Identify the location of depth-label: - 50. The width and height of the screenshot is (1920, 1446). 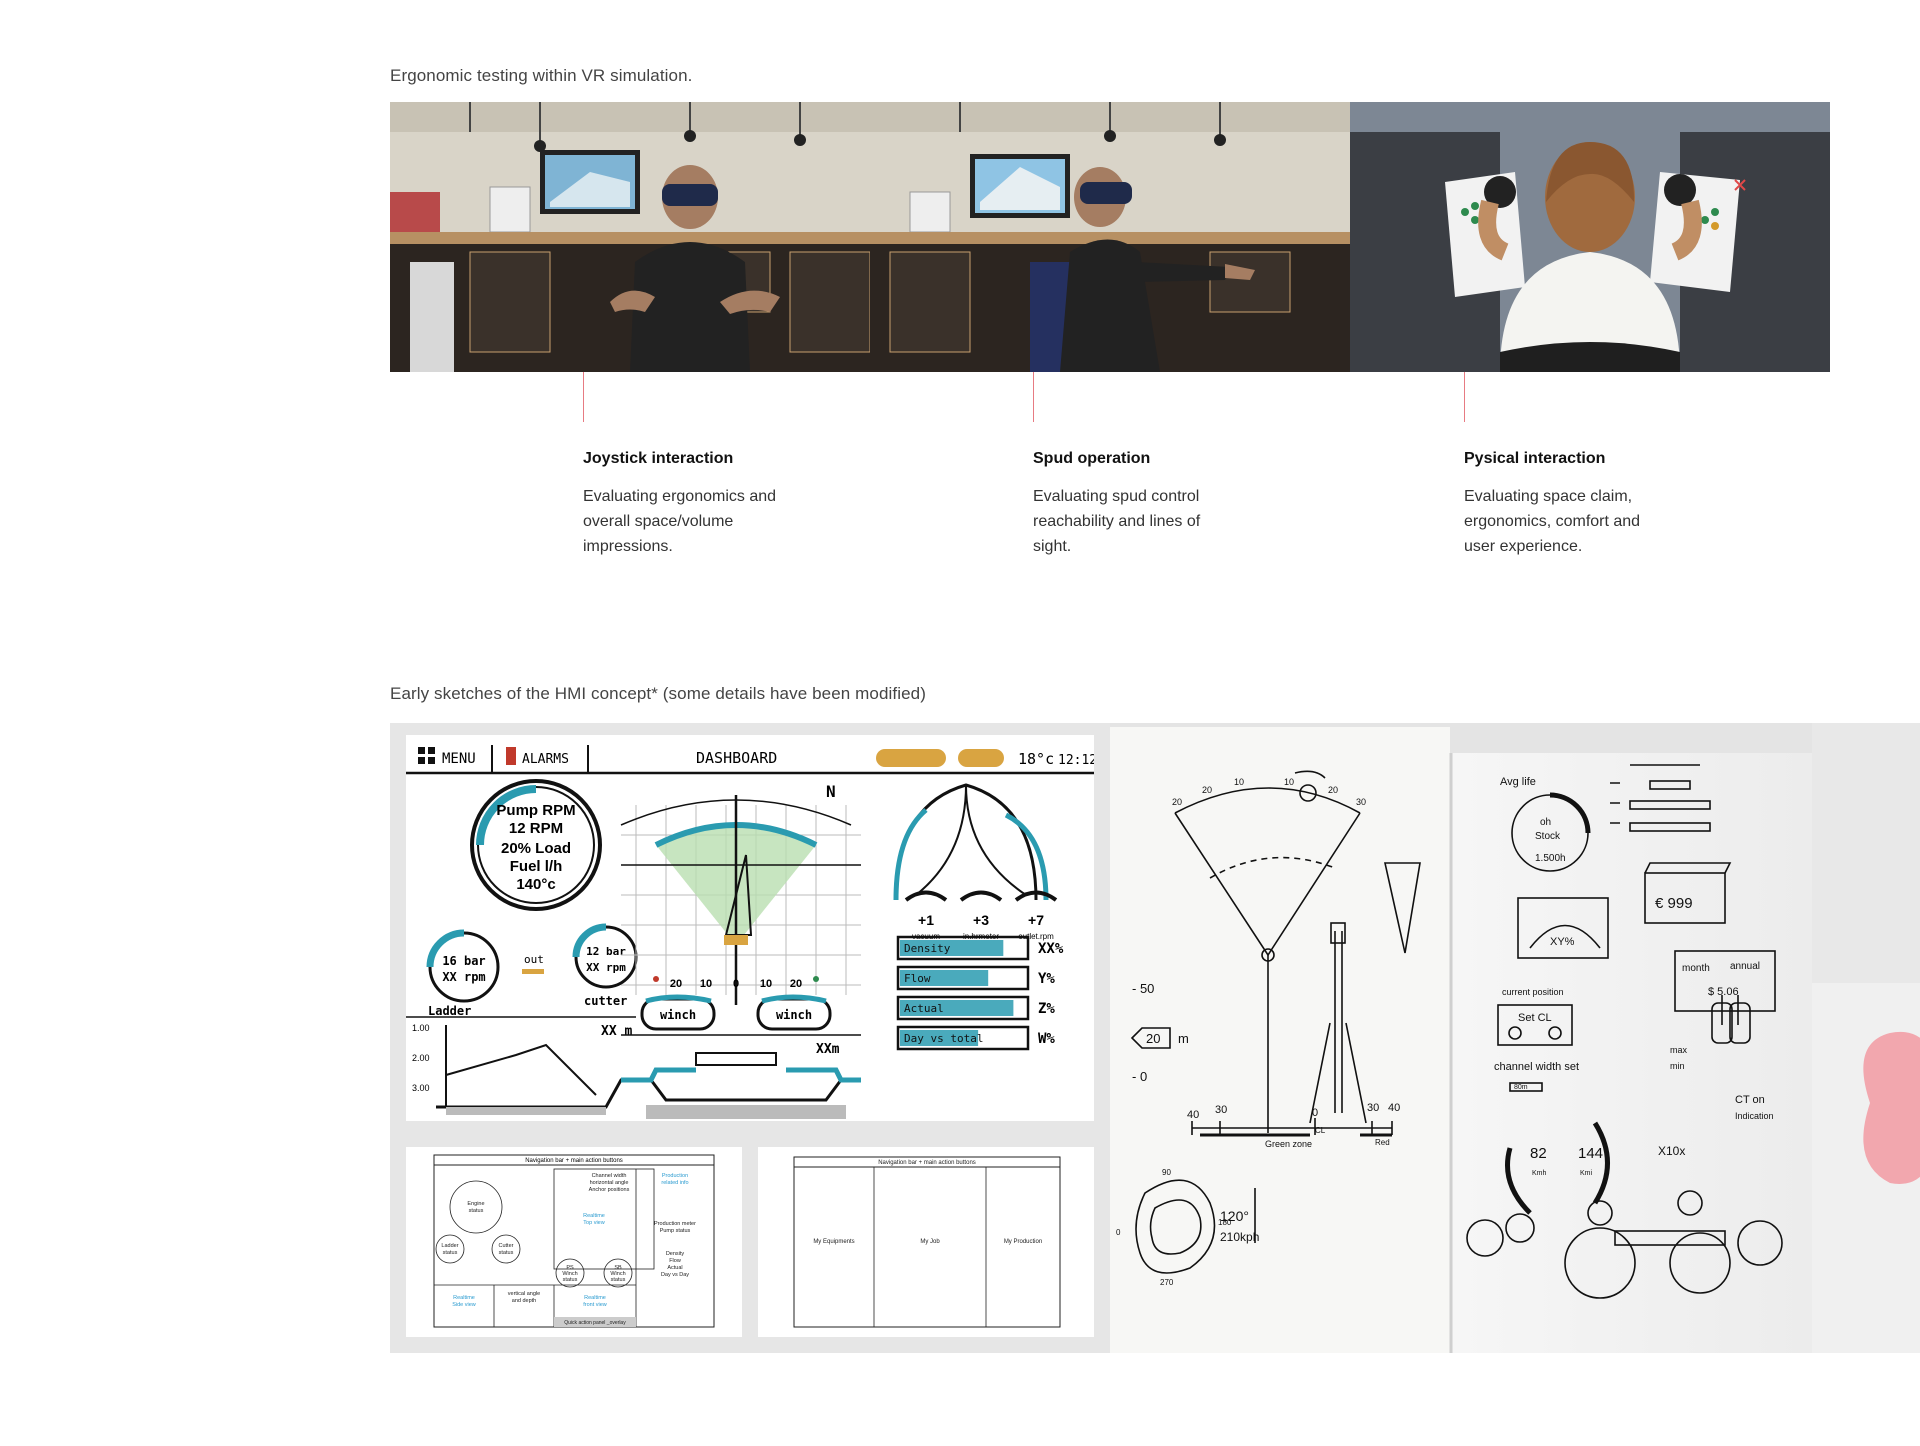
(1143, 988).